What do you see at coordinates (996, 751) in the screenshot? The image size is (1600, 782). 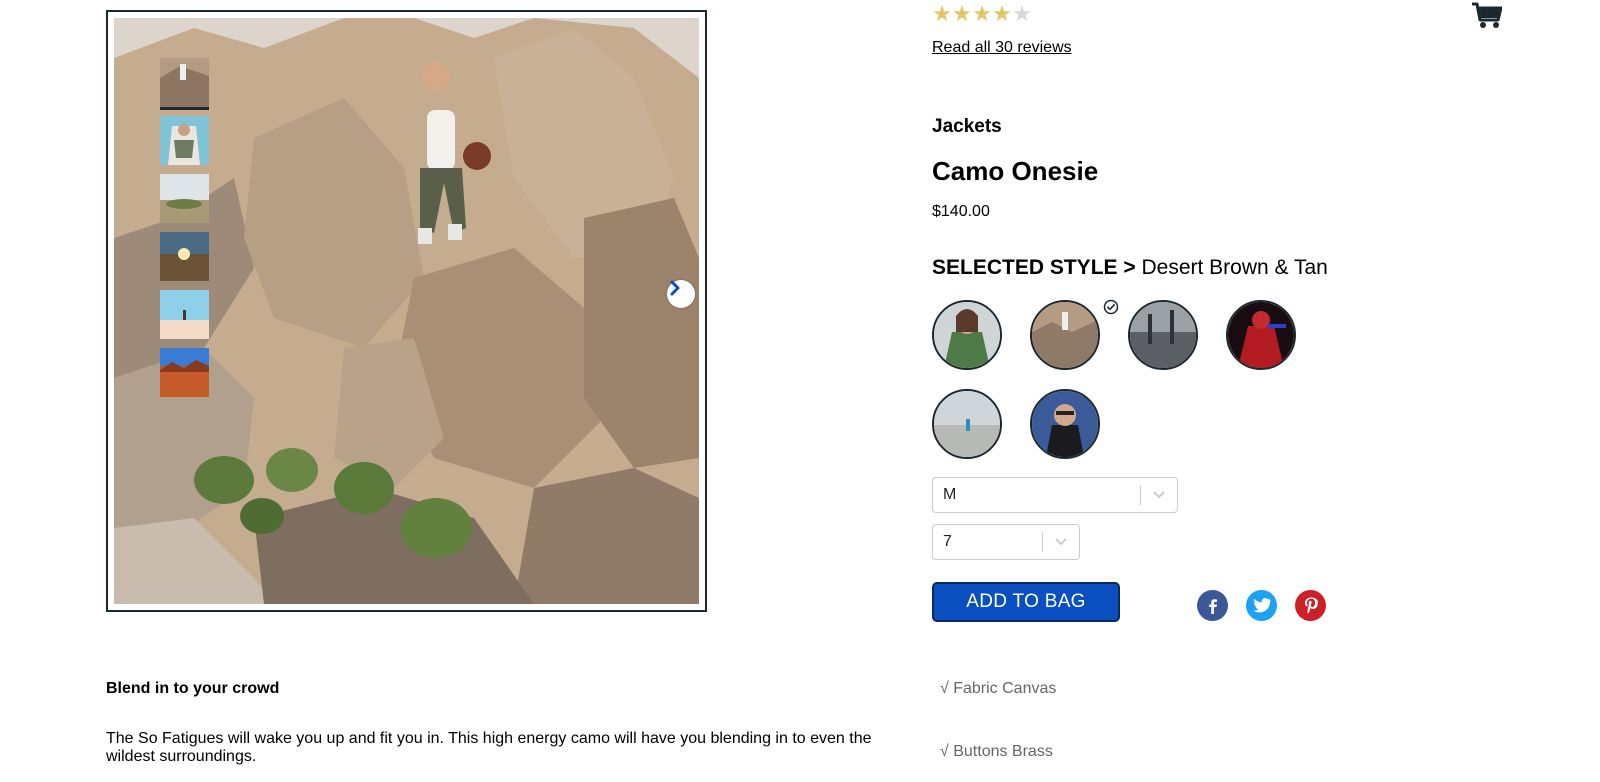 I see `feature-item: √ Buttons Brass` at bounding box center [996, 751].